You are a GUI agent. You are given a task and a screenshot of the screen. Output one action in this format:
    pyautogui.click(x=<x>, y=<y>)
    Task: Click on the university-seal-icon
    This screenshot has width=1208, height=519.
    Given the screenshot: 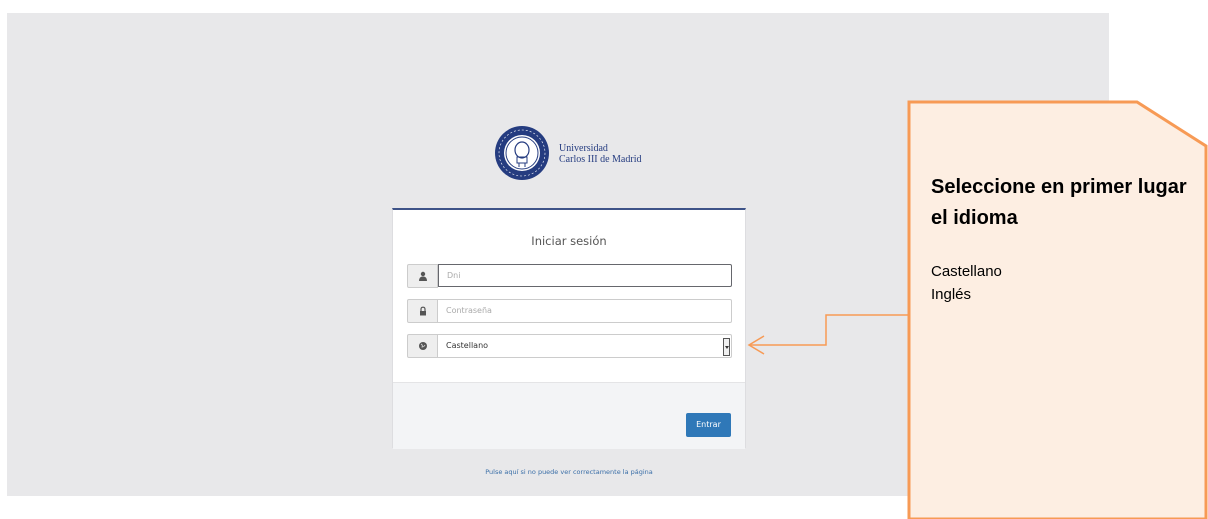 What is the action you would take?
    pyautogui.click(x=522, y=153)
    